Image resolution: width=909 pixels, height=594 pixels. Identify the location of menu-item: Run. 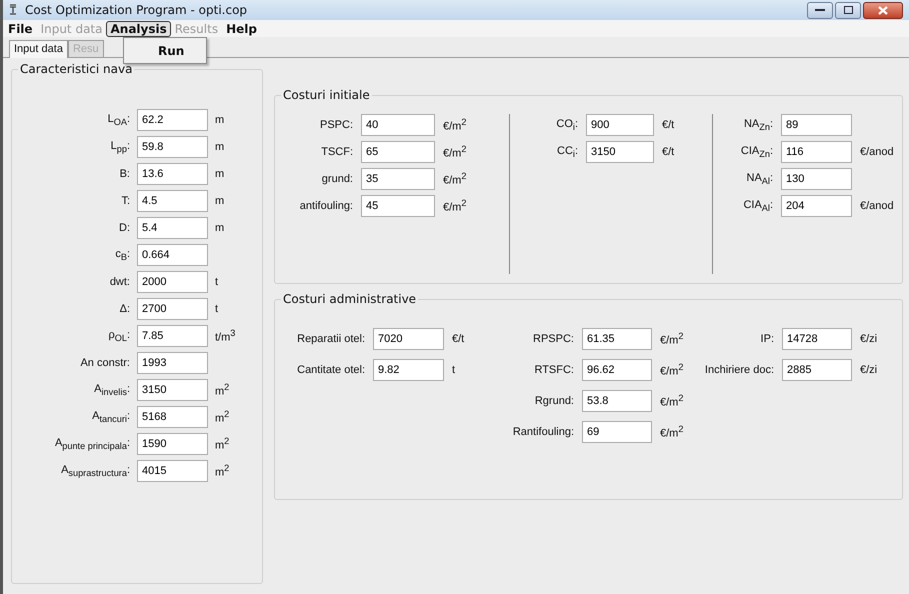
(171, 51).